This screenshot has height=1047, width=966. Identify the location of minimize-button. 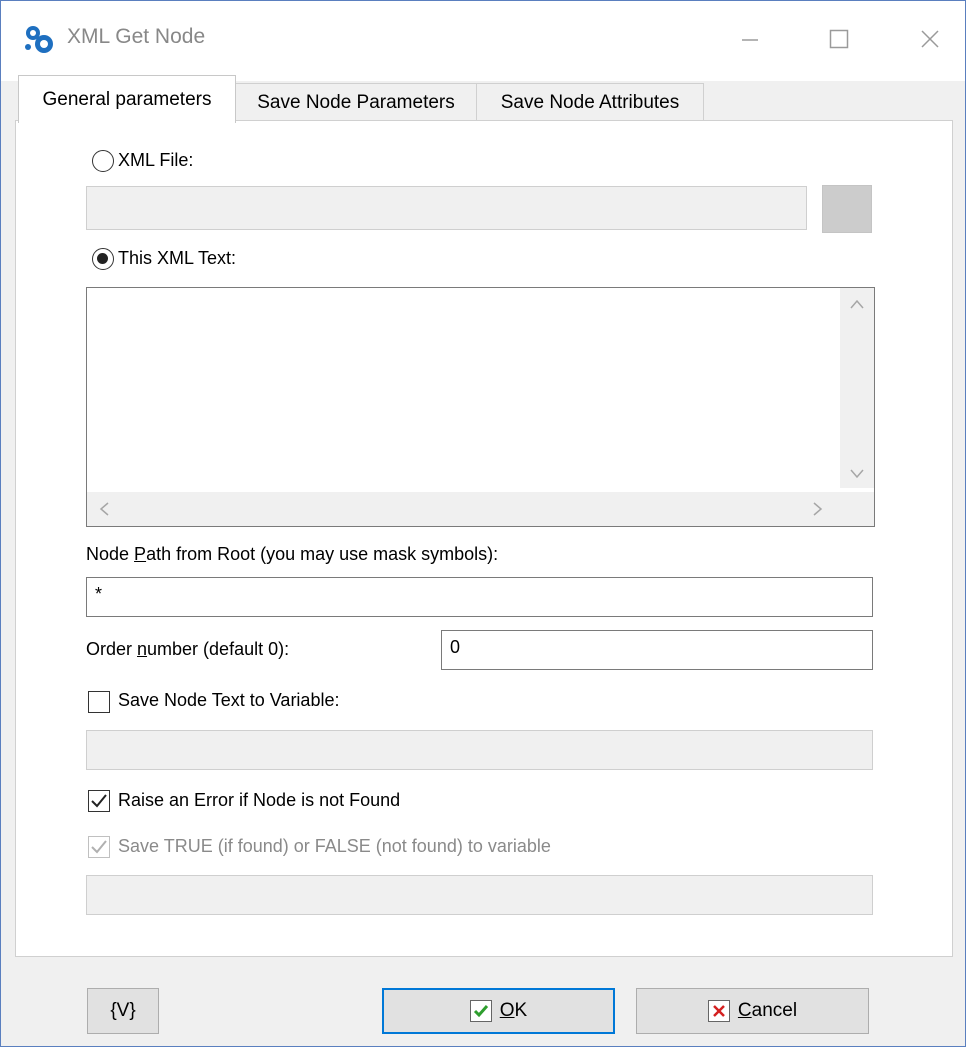
(750, 39).